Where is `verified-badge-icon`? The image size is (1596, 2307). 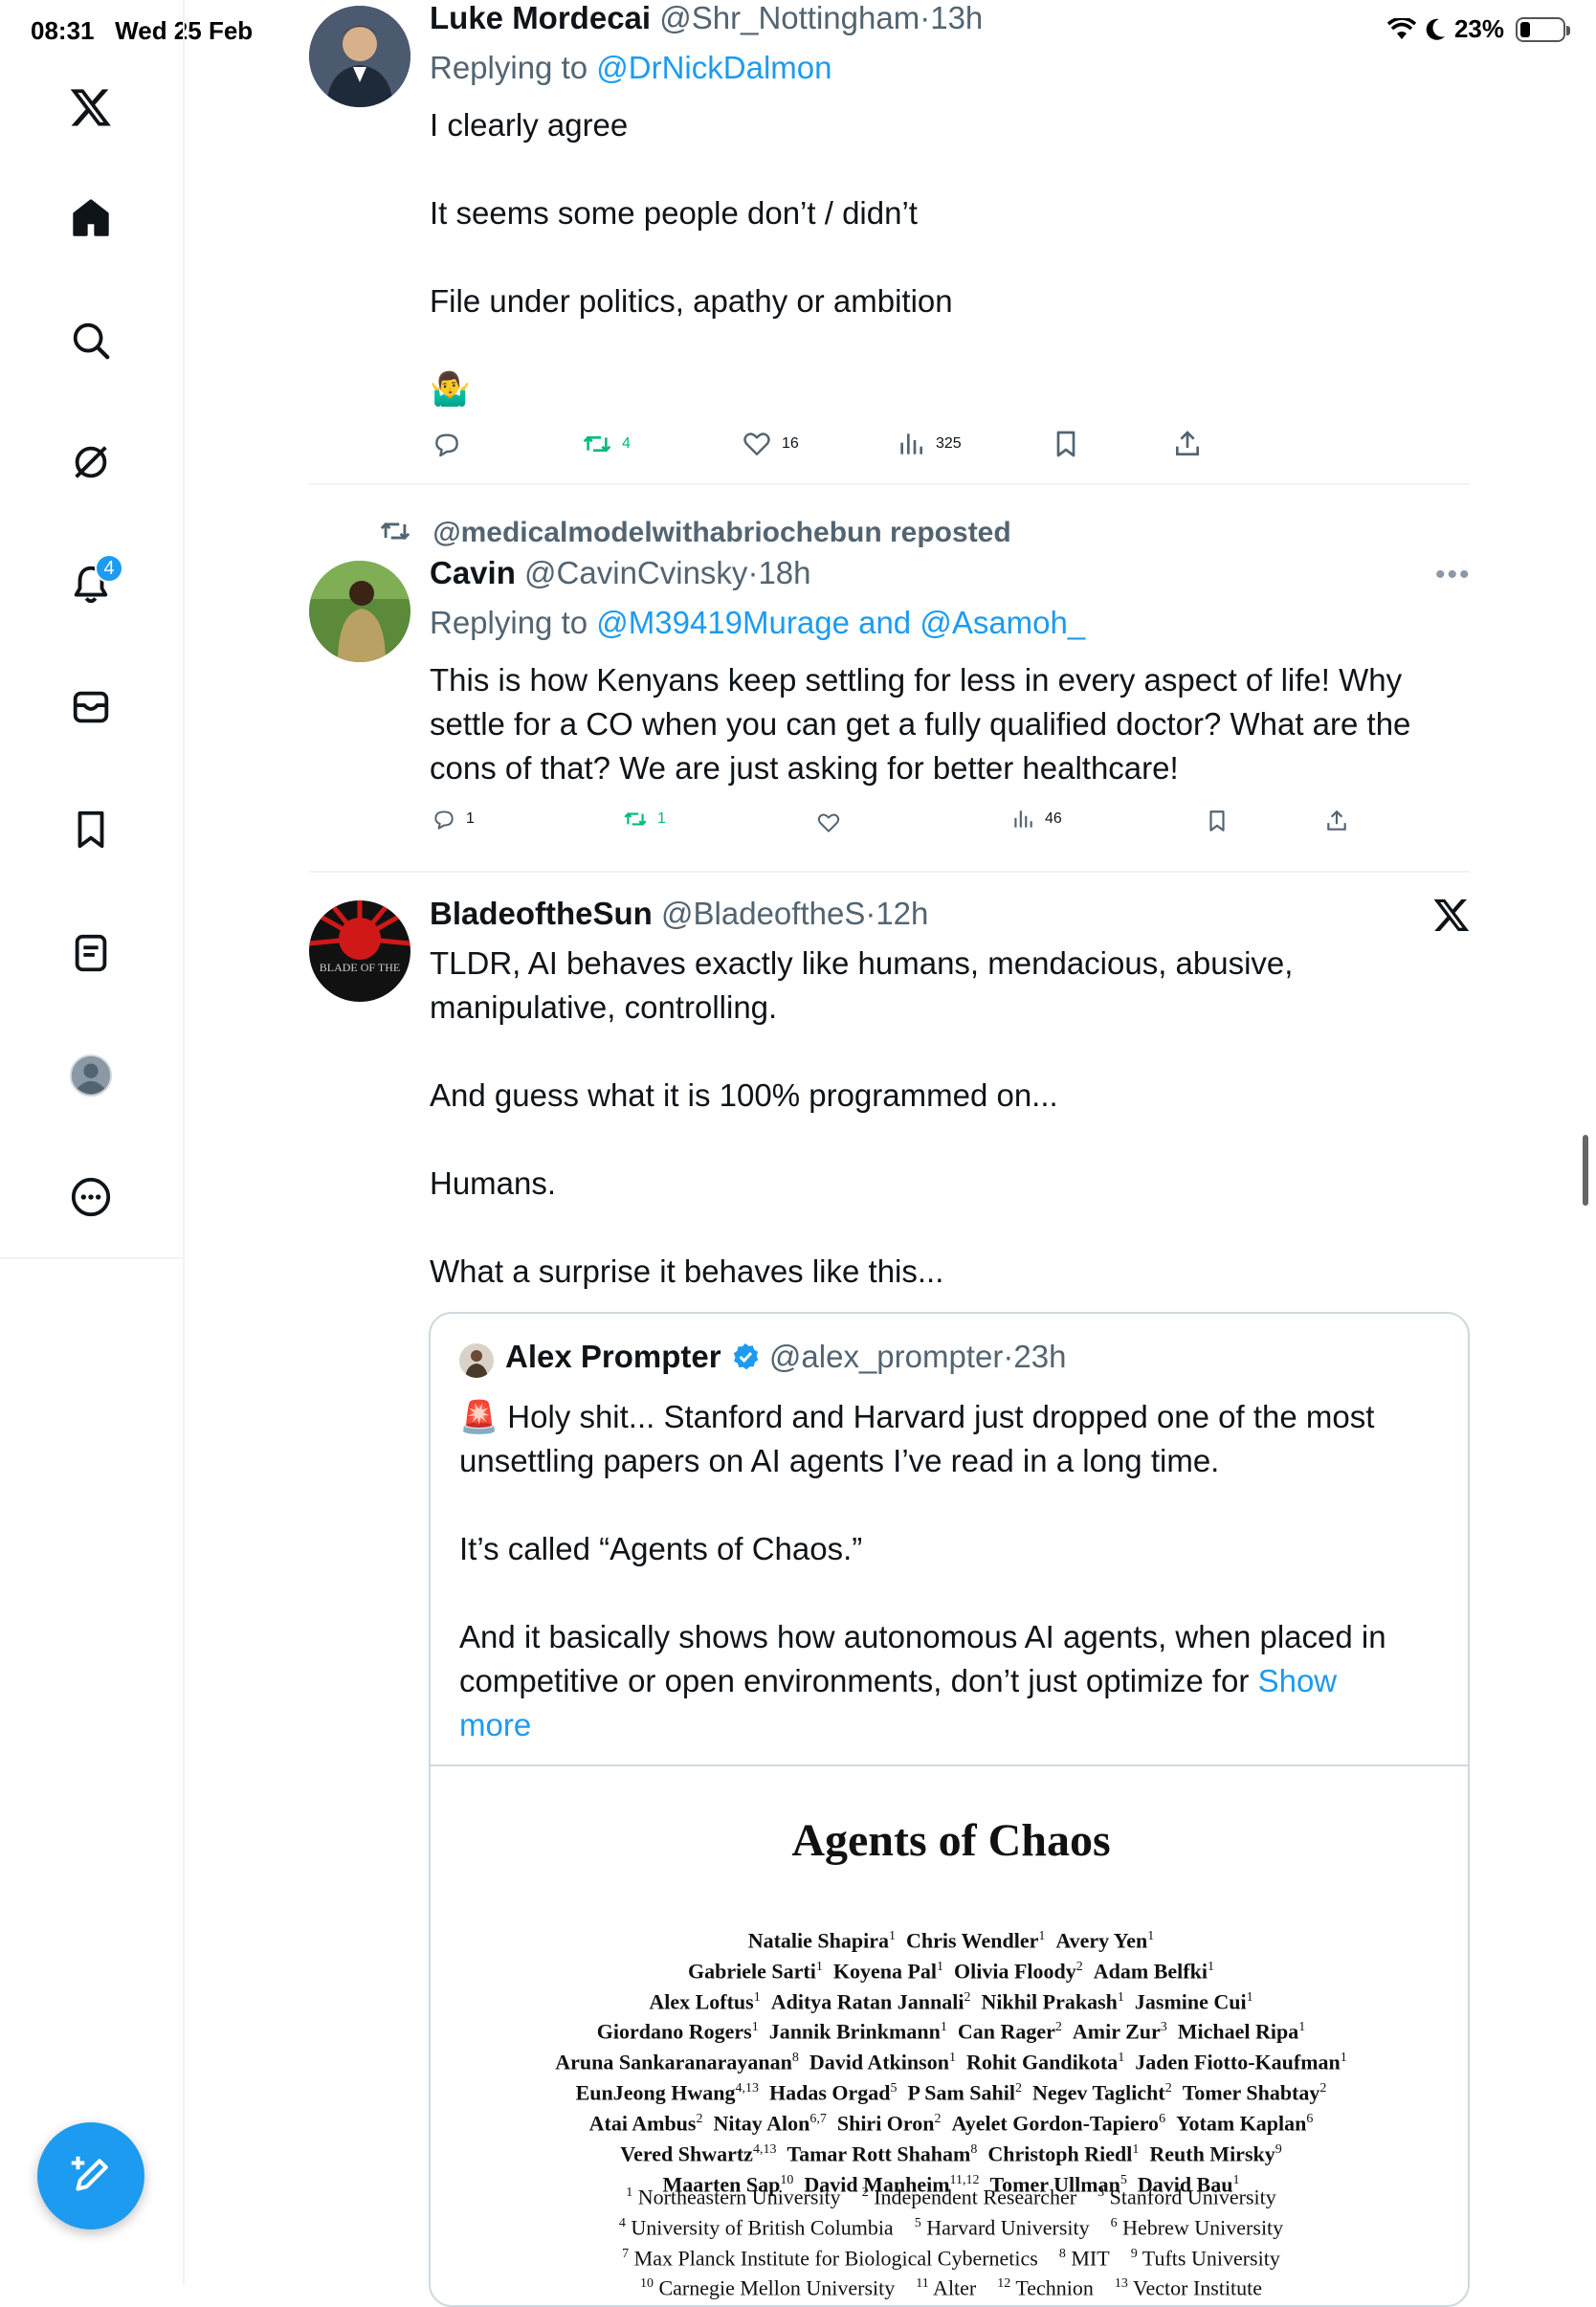
verified-badge-icon is located at coordinates (746, 1356).